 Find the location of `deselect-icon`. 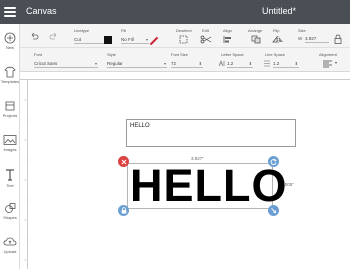

deselect-icon is located at coordinates (183, 39).